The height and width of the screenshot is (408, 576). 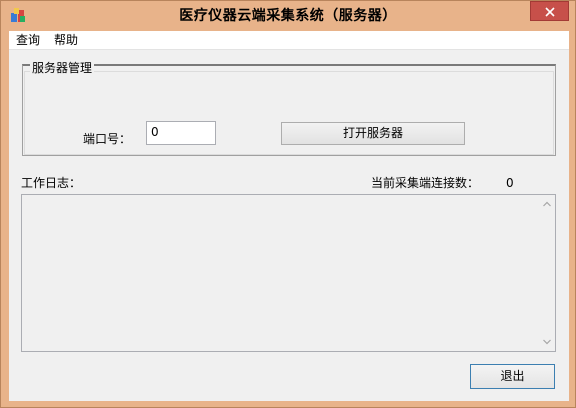 I want to click on chevron-up-icon, so click(x=547, y=204).